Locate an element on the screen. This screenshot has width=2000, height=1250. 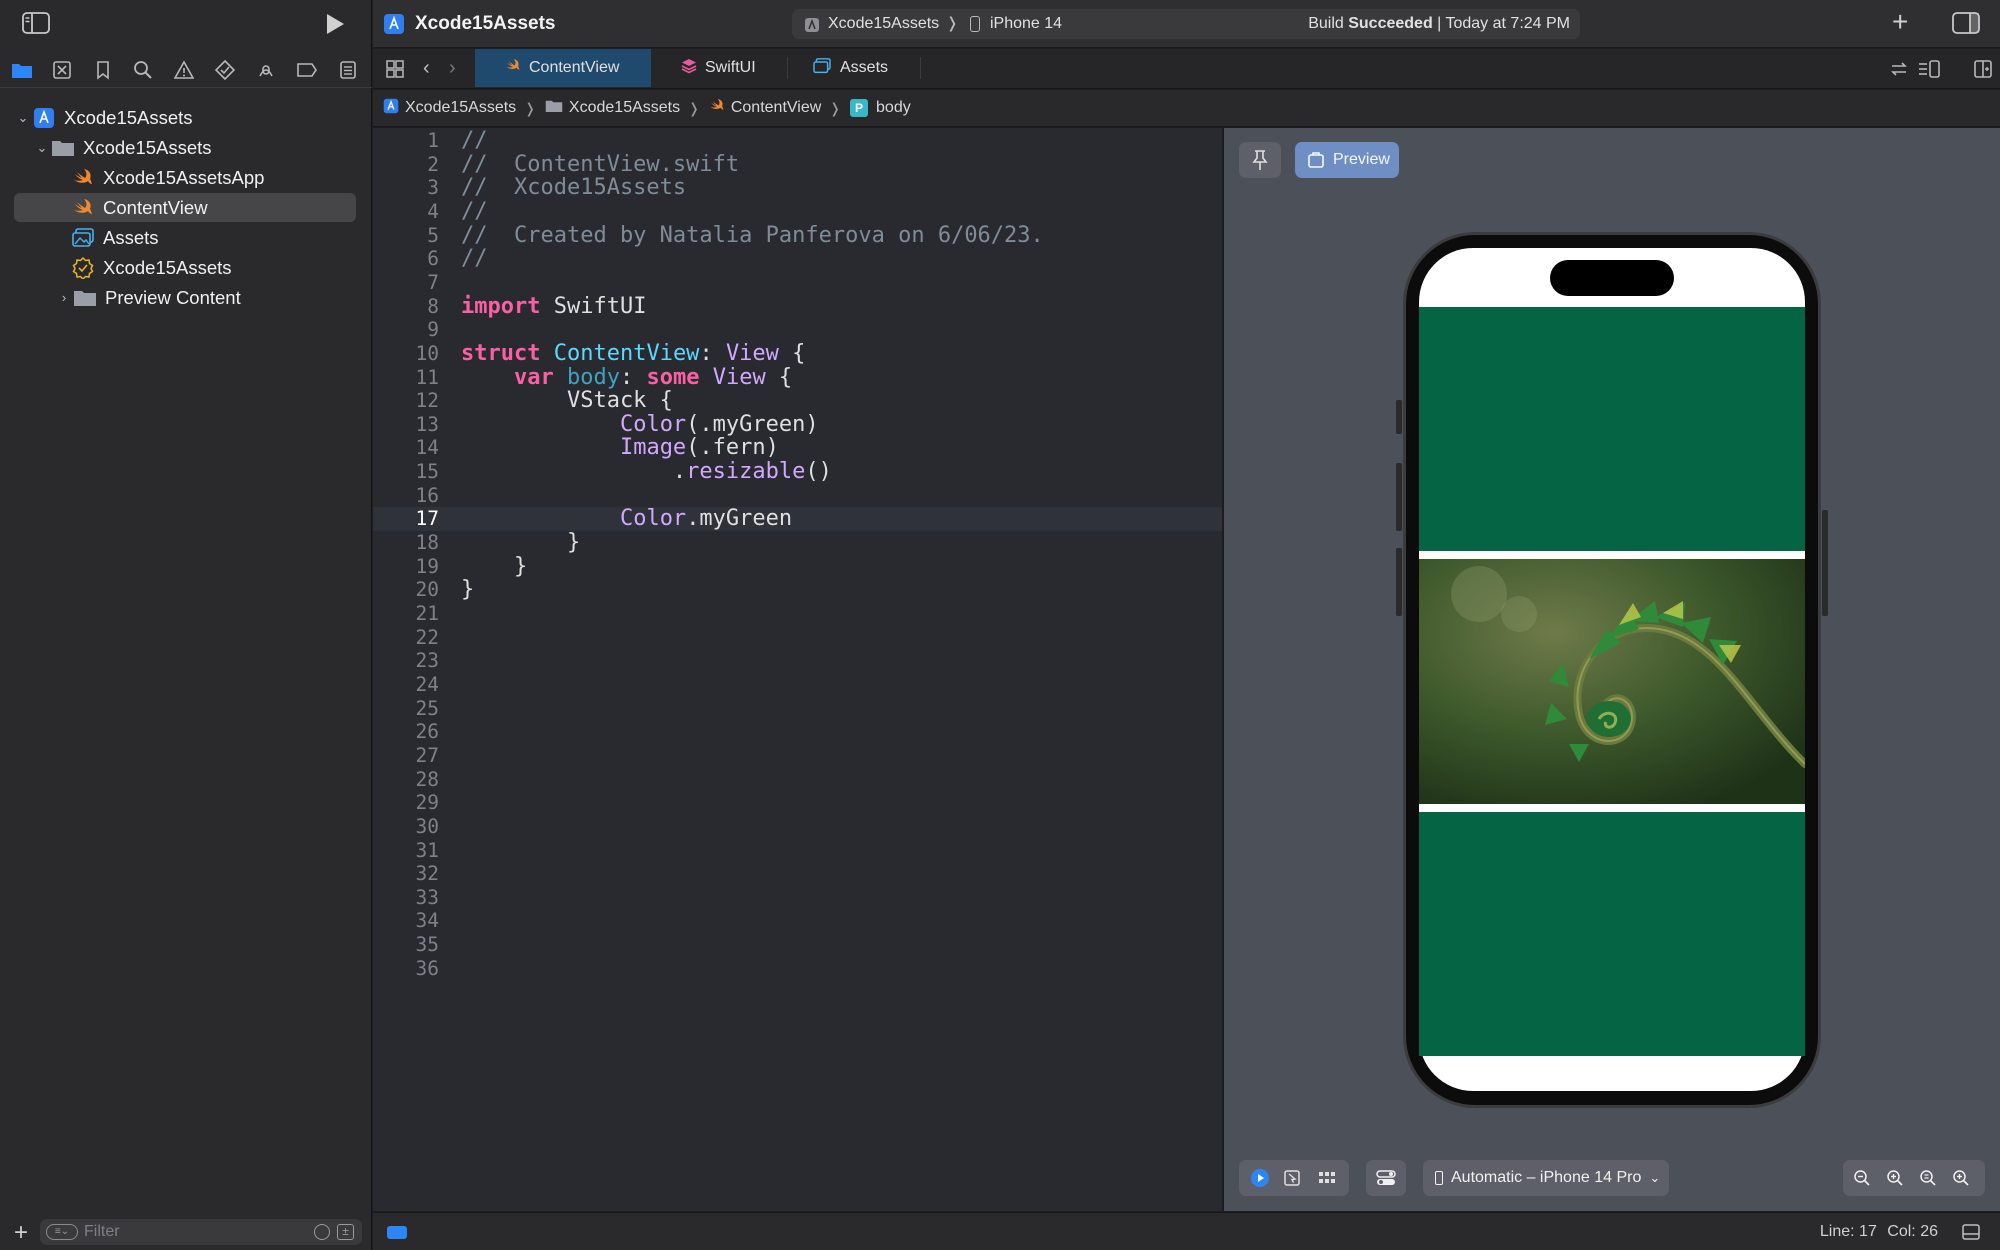
code-line: 26 is located at coordinates (797, 732).